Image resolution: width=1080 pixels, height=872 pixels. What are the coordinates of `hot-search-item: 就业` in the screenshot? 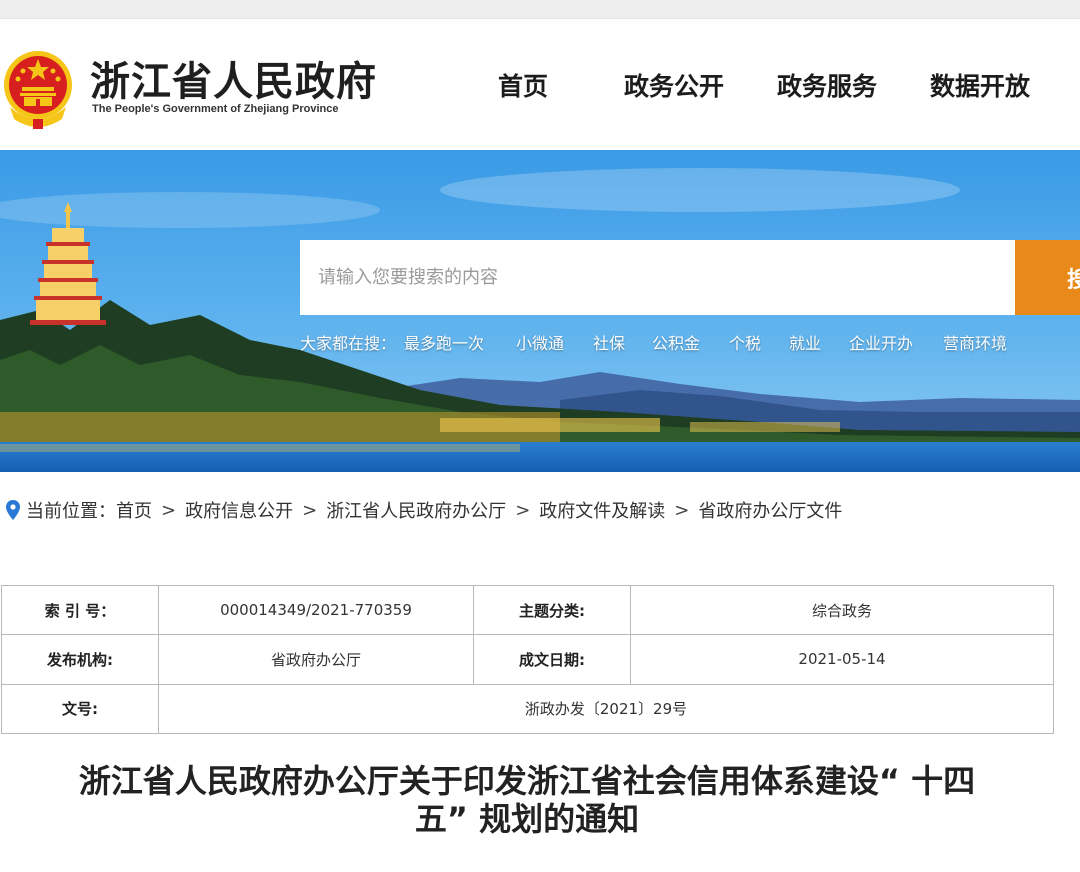 It's located at (805, 341).